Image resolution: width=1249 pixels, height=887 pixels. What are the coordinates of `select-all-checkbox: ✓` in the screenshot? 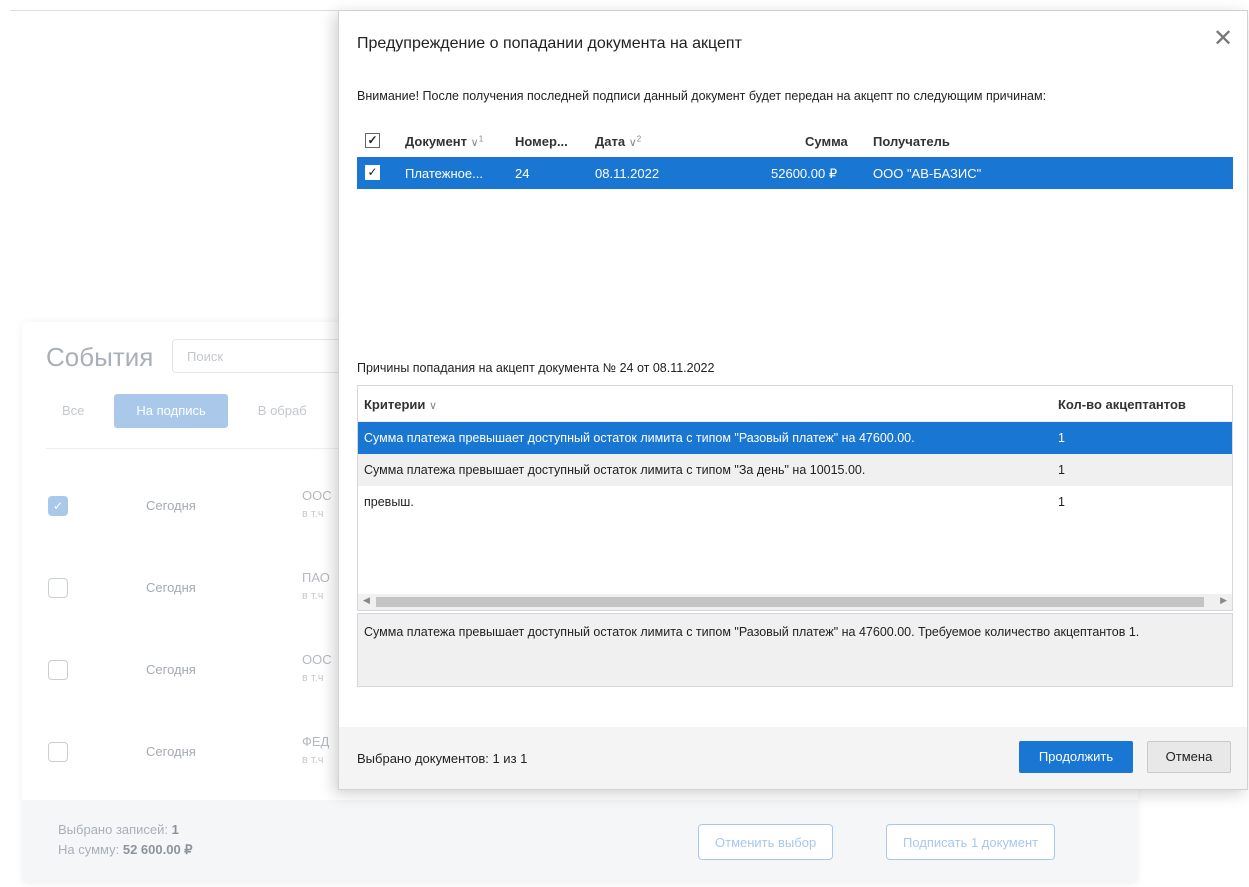 It's located at (372, 140).